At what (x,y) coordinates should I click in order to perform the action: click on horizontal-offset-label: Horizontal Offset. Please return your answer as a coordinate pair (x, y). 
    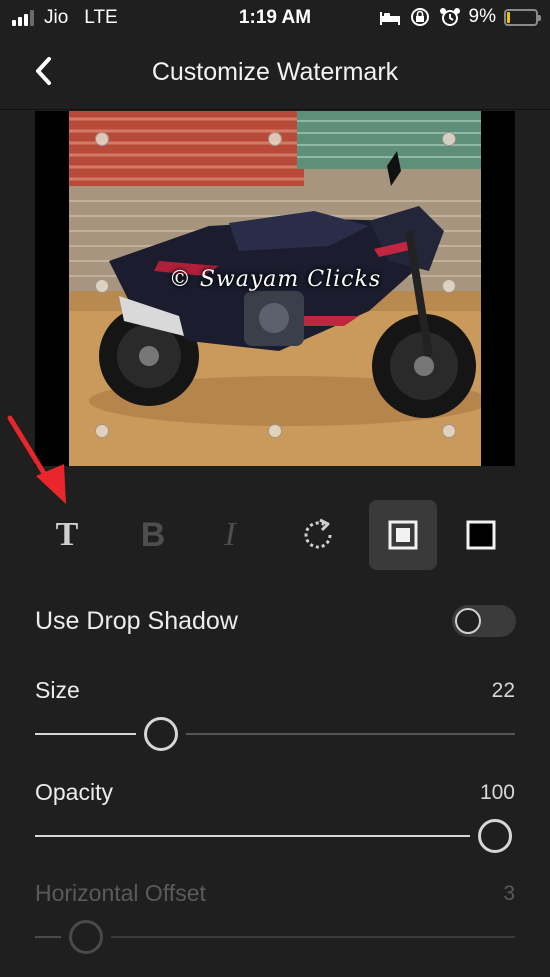
    Looking at the image, I should click on (120, 893).